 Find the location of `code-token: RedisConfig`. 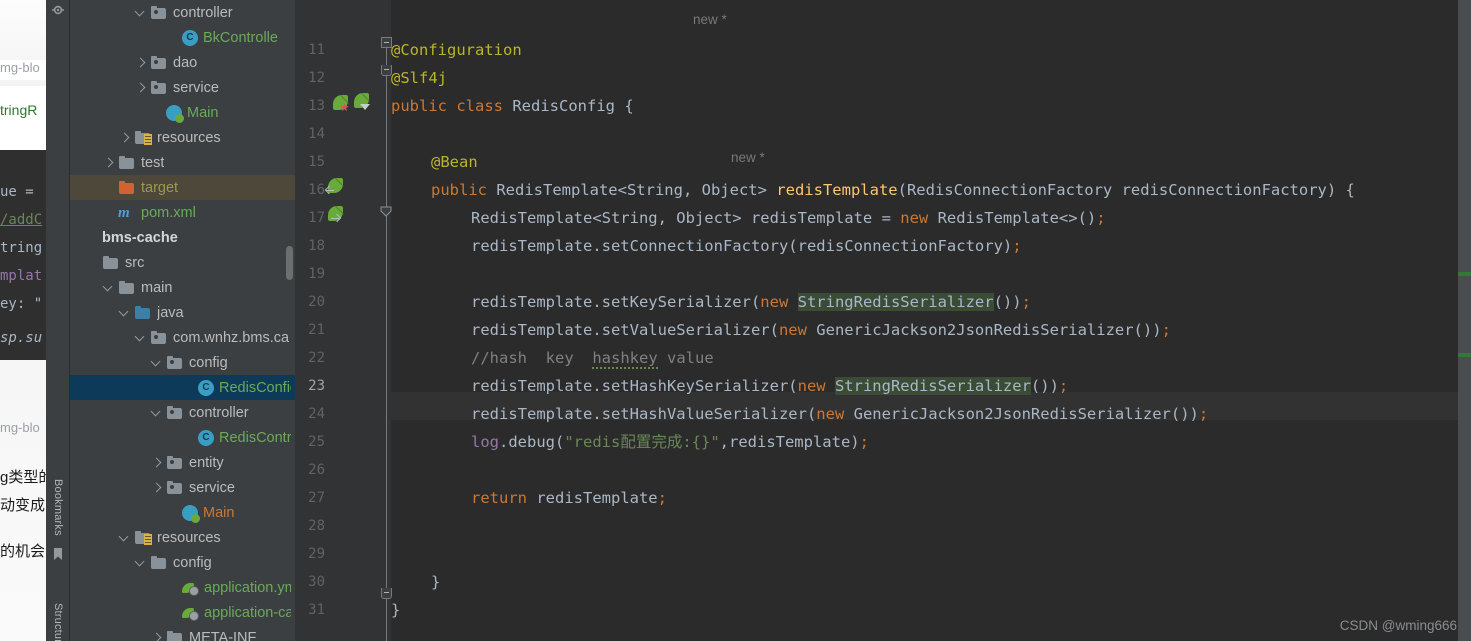

code-token: RedisConfig is located at coordinates (563, 106).